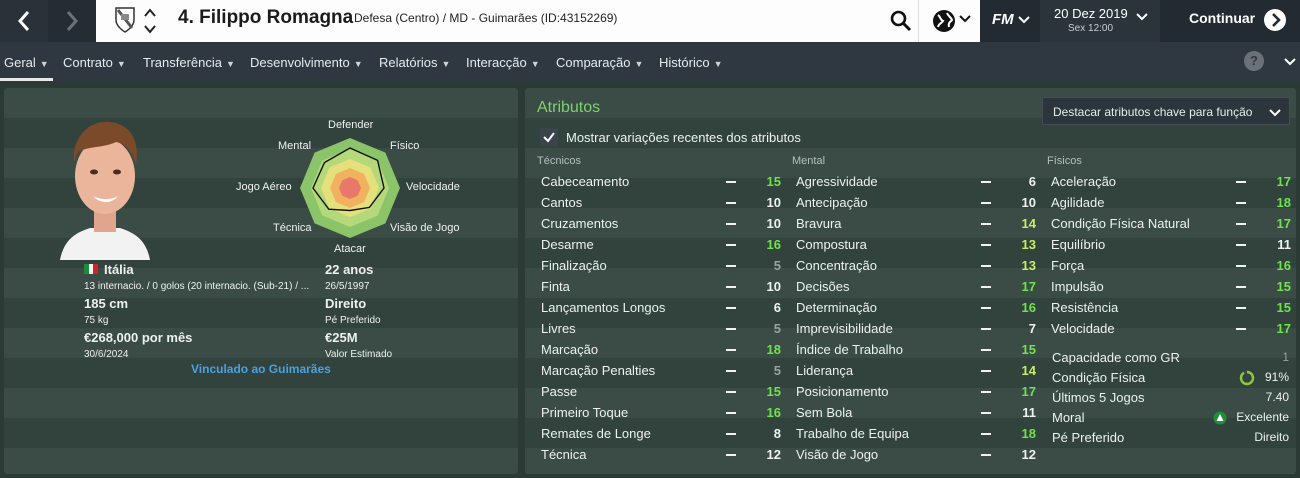  I want to click on radar-label-mental: Mental, so click(295, 146).